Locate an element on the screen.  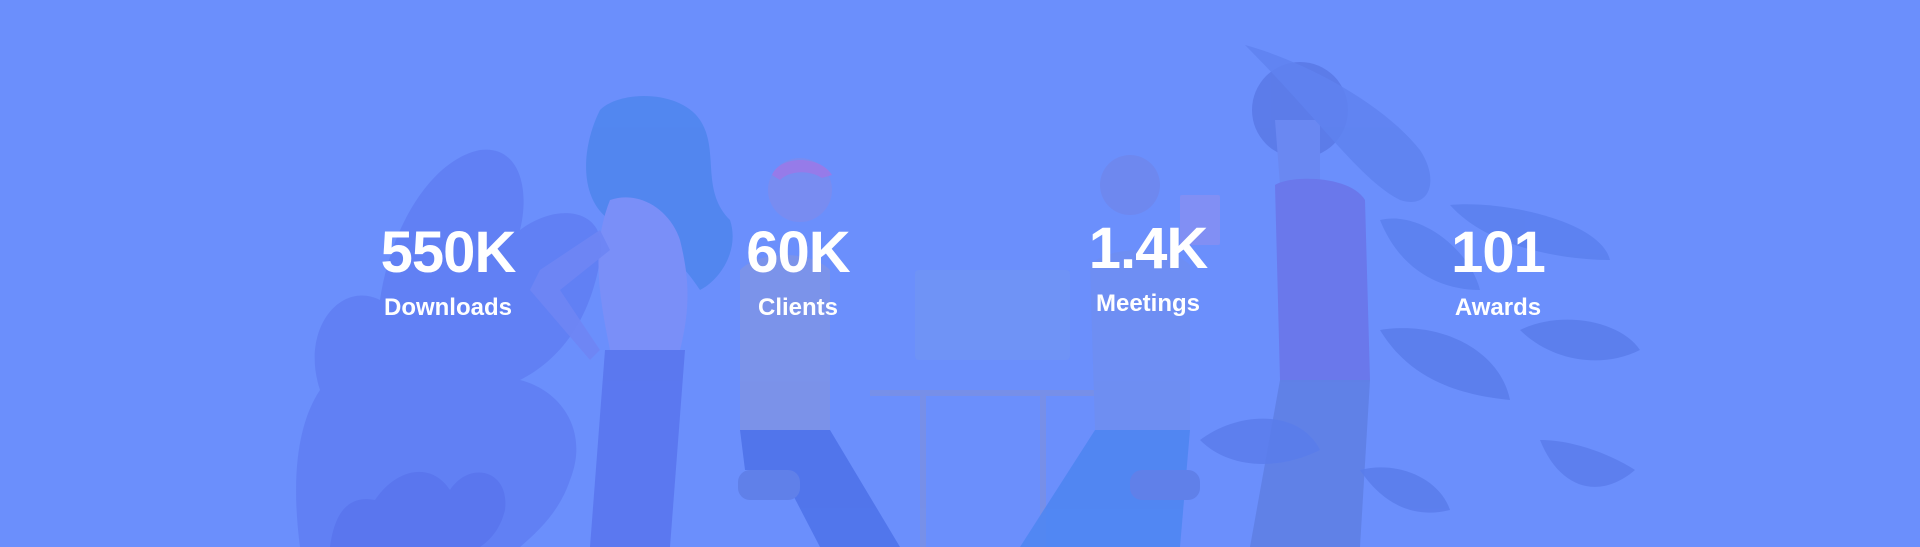
stat-label: Downloads is located at coordinates (447, 307).